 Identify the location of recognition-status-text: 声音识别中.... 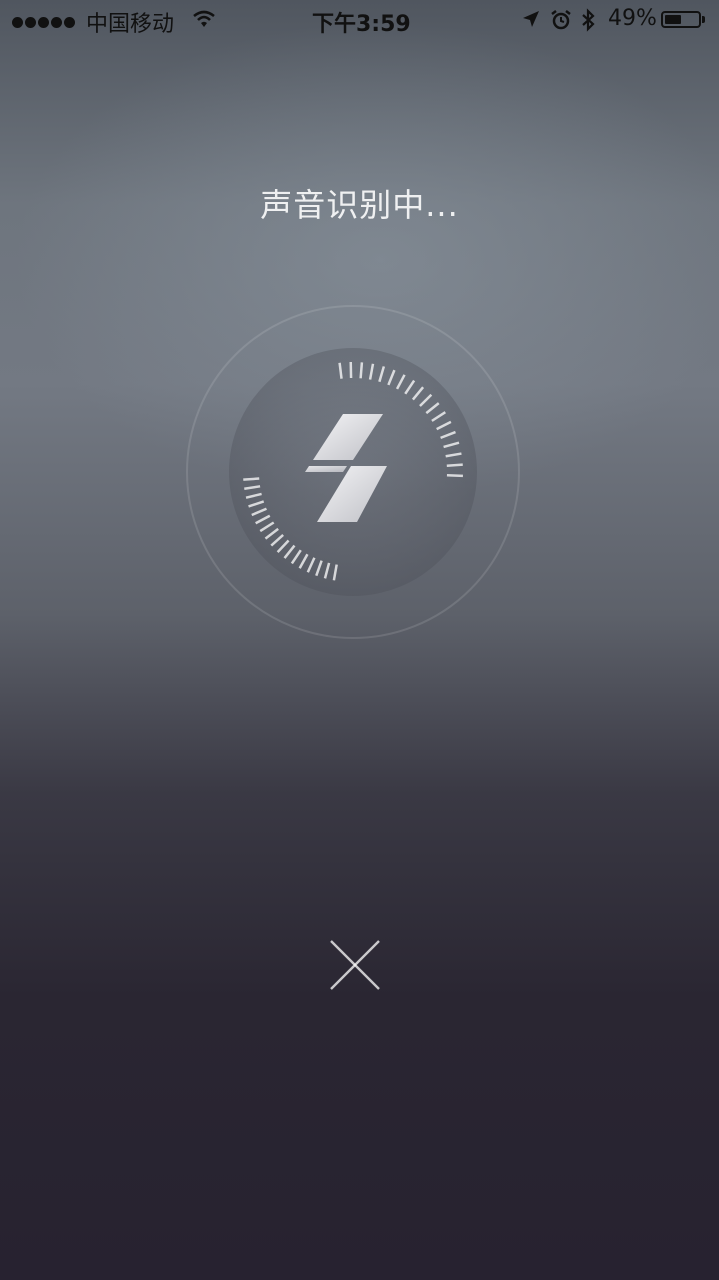
(359, 205).